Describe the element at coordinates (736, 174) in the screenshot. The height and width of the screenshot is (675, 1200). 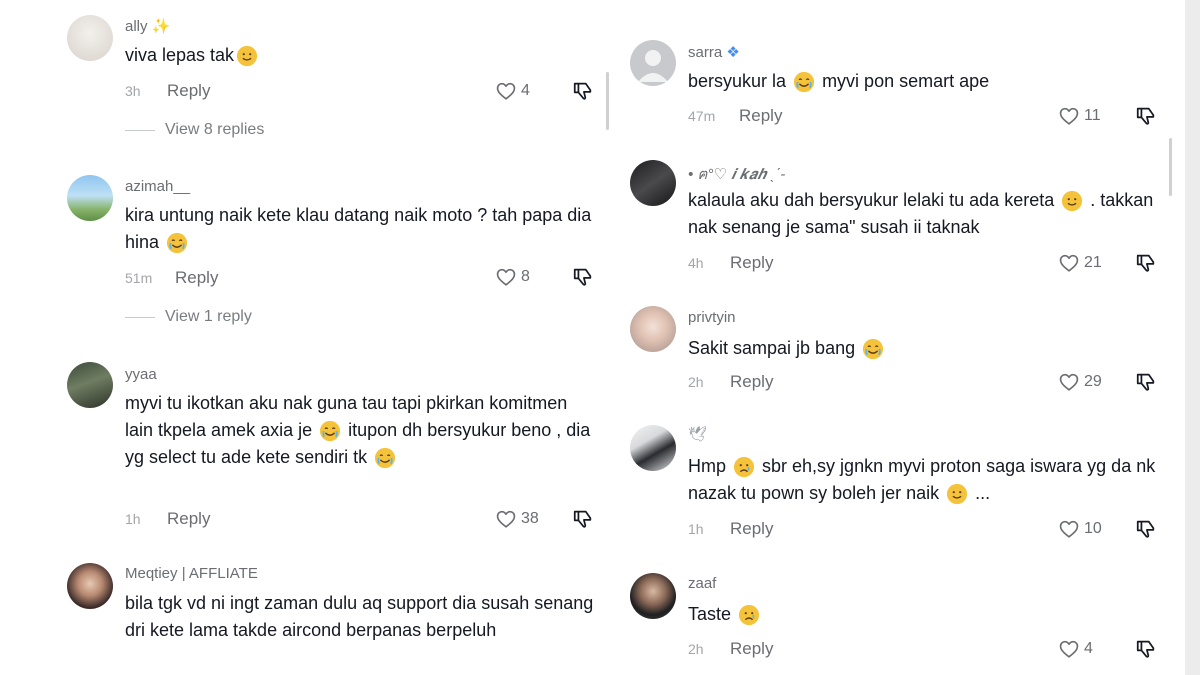
I see `comment-username: • ฅ°♡ 𝒊 𝒌𝒂𝒉 ˎˊ-` at that location.